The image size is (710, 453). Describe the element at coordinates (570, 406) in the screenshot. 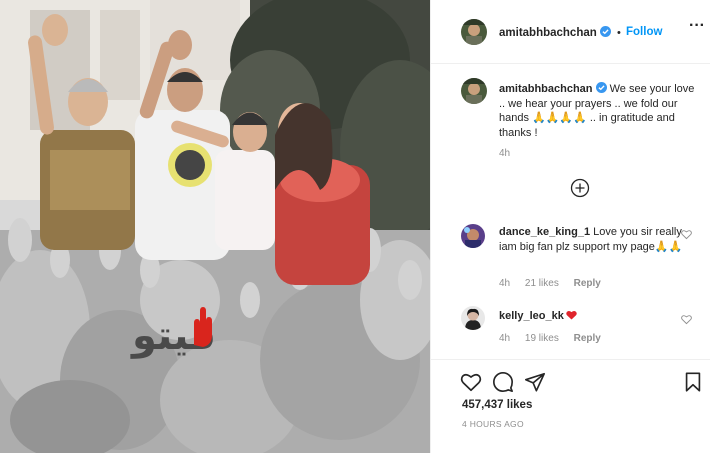

I see `post-actions: 457,437 likes 4 HOURS AGO` at that location.